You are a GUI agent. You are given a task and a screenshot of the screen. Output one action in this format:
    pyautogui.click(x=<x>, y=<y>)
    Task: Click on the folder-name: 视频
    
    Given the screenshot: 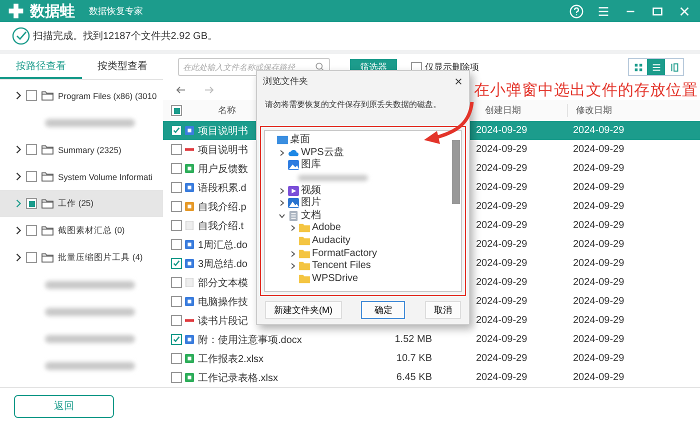 What is the action you would take?
    pyautogui.click(x=311, y=190)
    